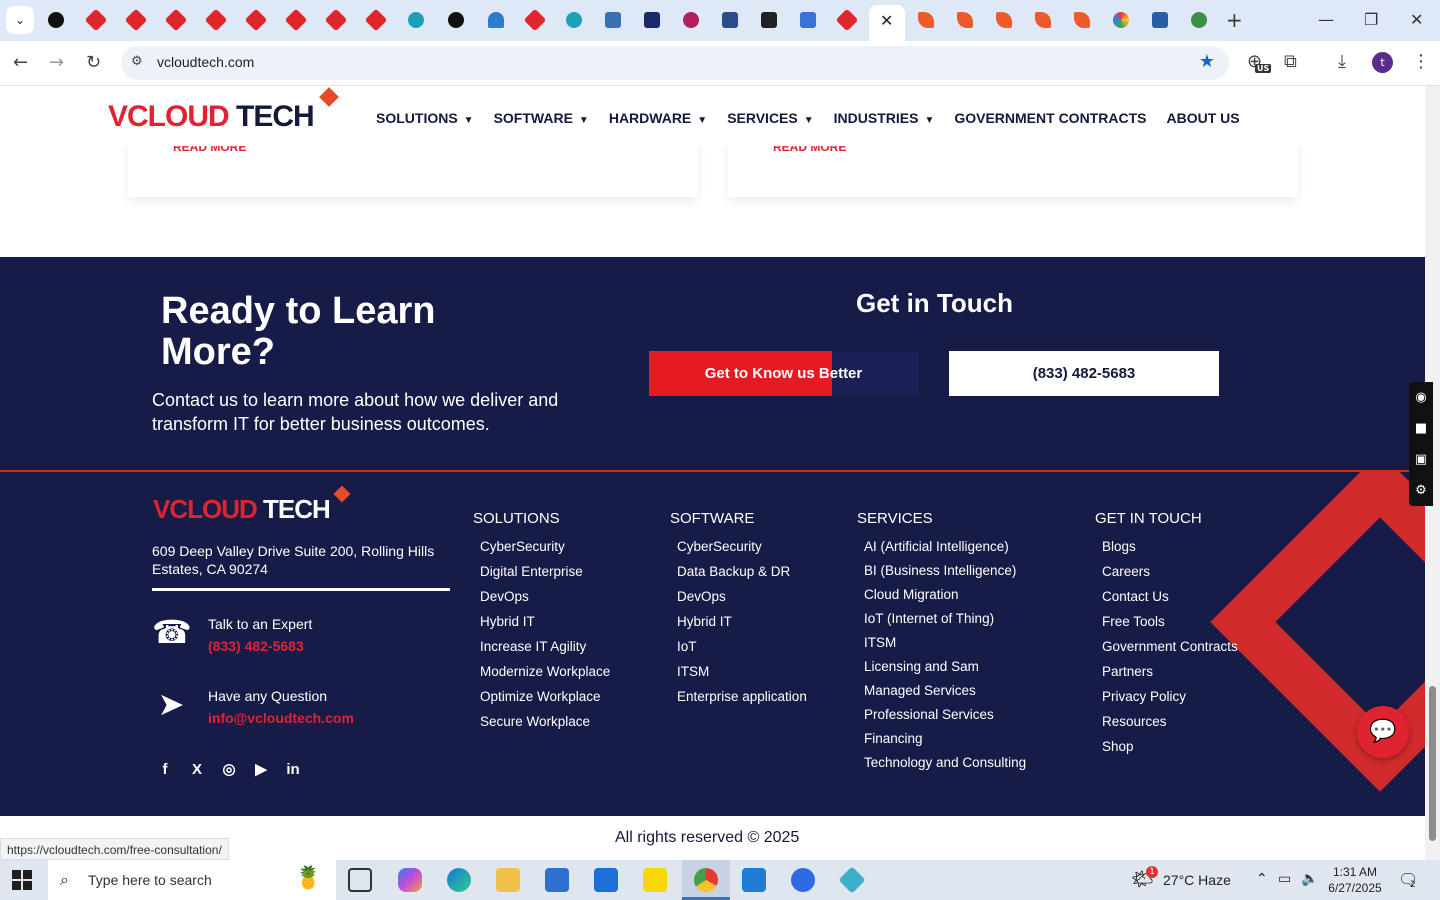  What do you see at coordinates (165, 770) in the screenshot?
I see `facebook-icon: f` at bounding box center [165, 770].